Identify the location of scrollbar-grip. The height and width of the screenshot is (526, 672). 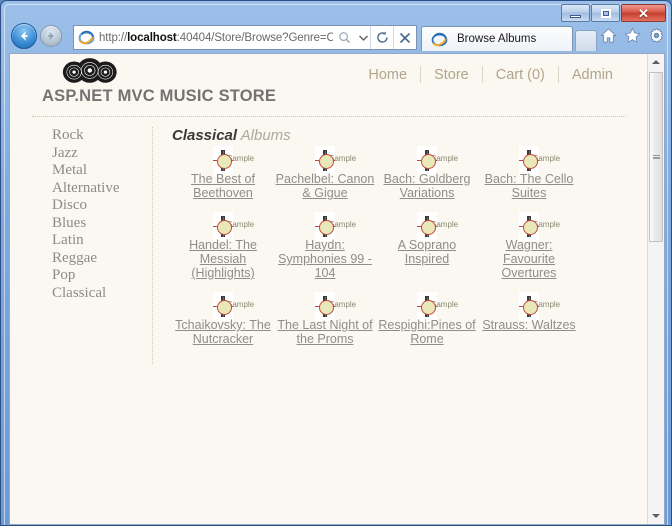
(656, 157).